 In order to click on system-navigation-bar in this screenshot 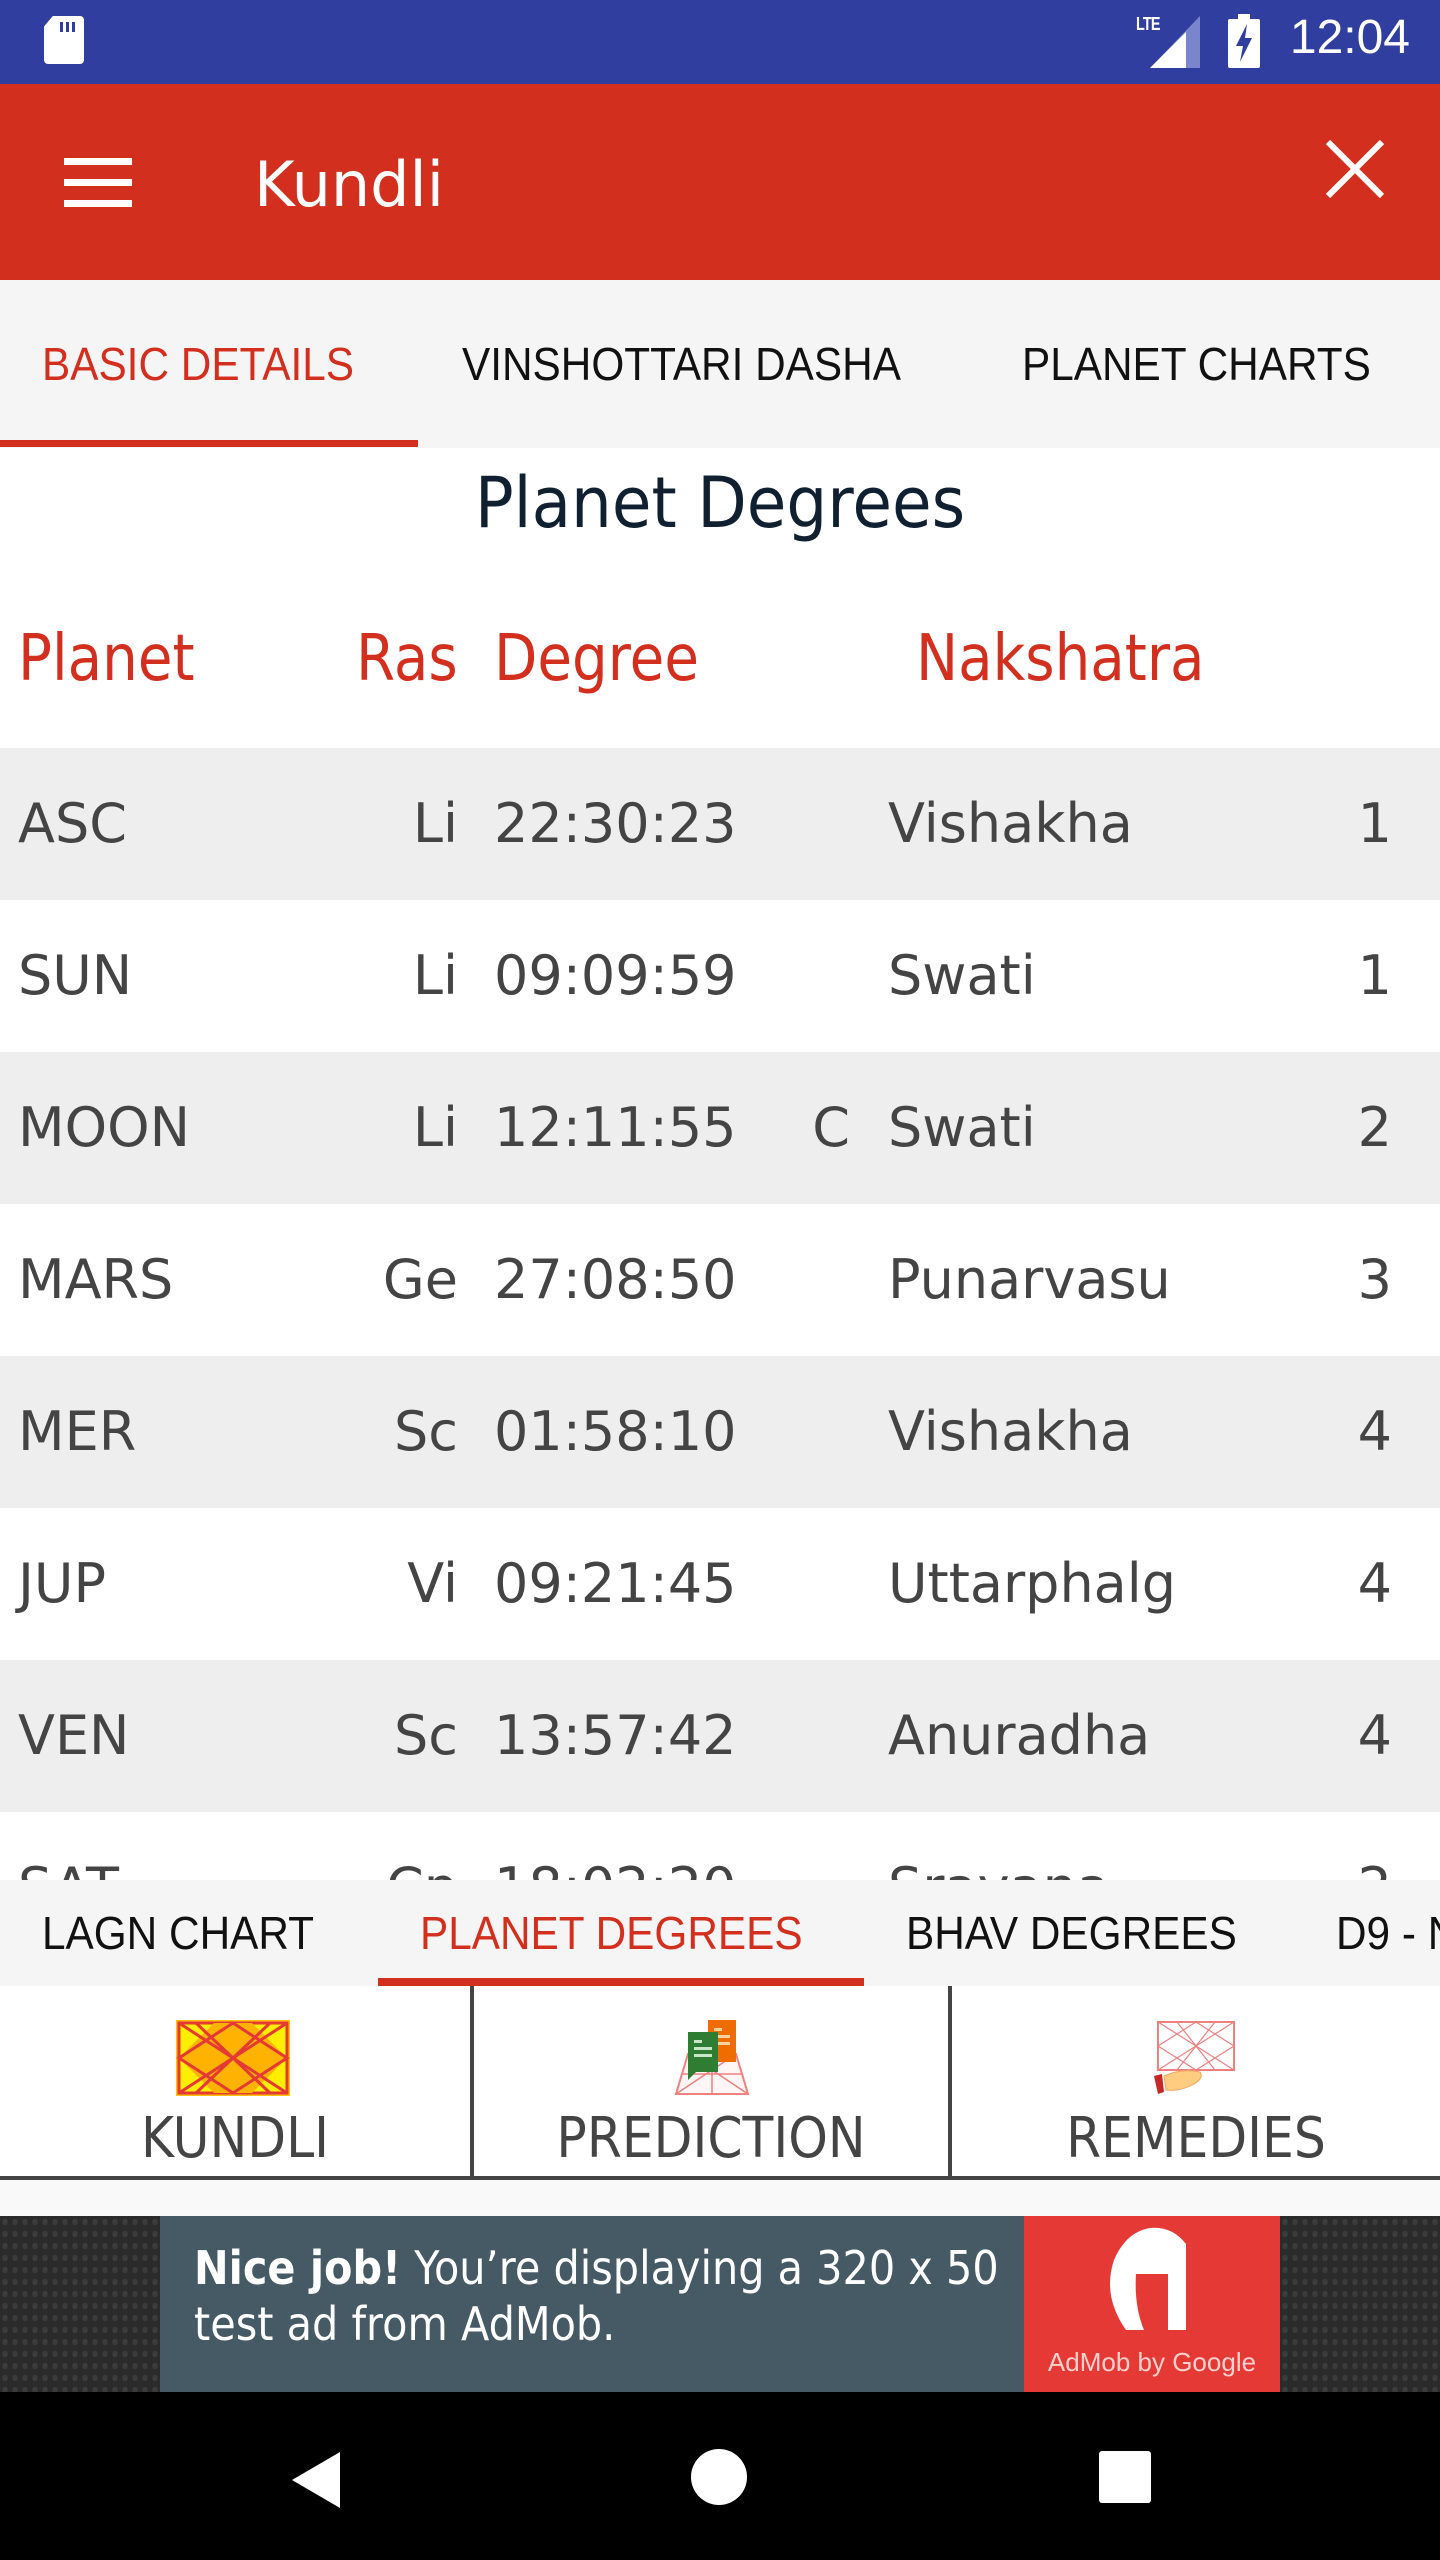, I will do `click(720, 2476)`.